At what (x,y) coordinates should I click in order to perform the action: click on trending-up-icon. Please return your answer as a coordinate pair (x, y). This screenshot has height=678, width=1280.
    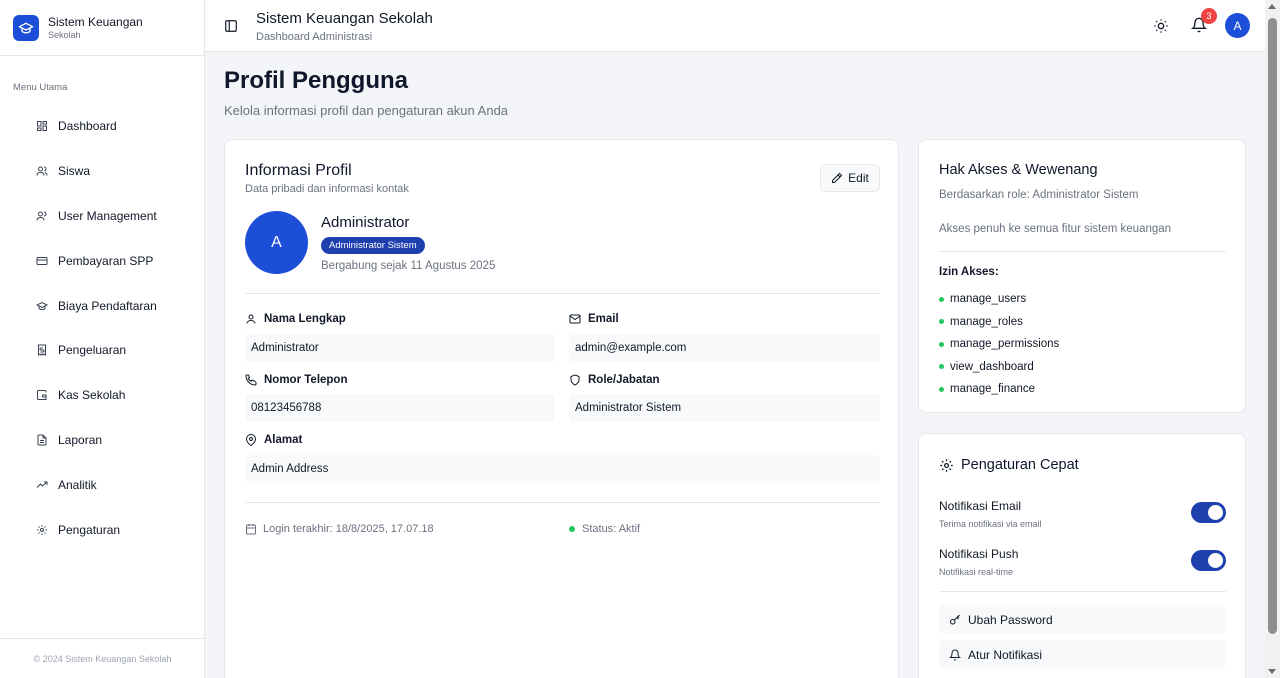
    Looking at the image, I should click on (42, 484).